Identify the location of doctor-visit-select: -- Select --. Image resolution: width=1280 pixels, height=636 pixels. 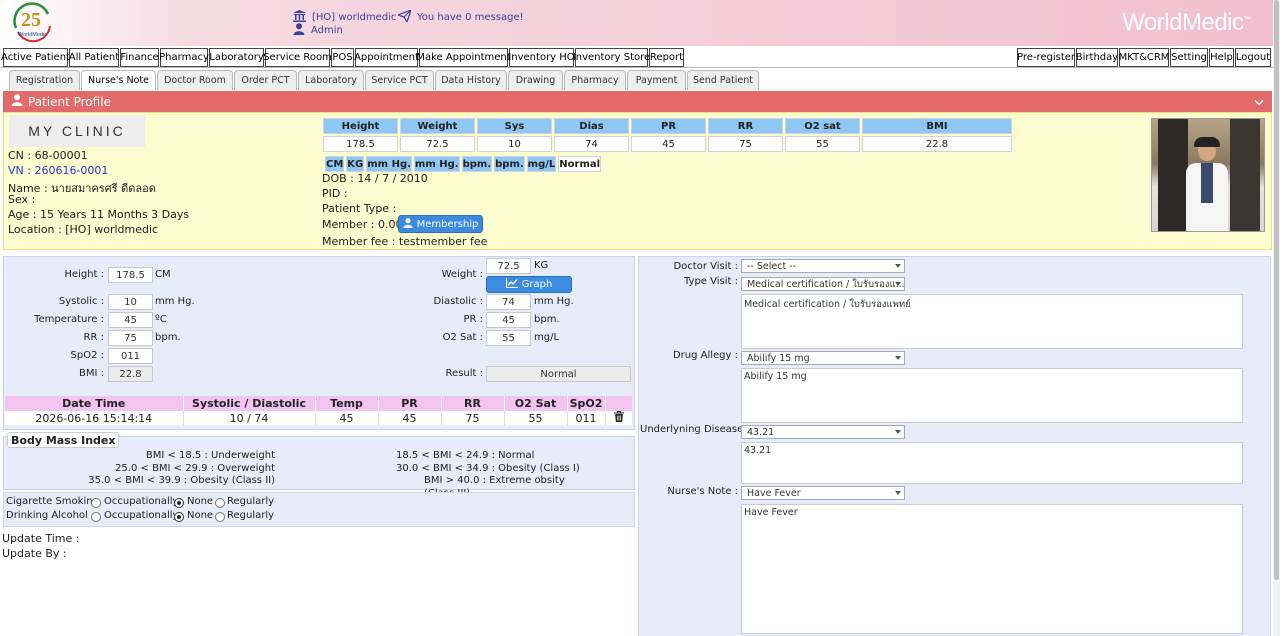
(823, 266).